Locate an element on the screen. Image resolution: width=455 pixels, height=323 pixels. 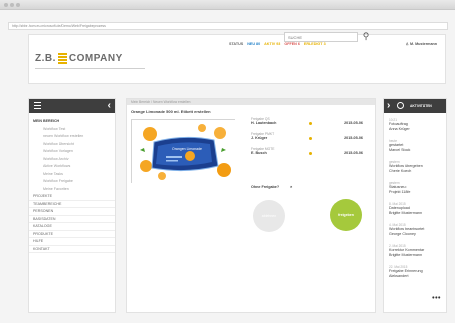
window-controls is located at coordinates (12, 5).